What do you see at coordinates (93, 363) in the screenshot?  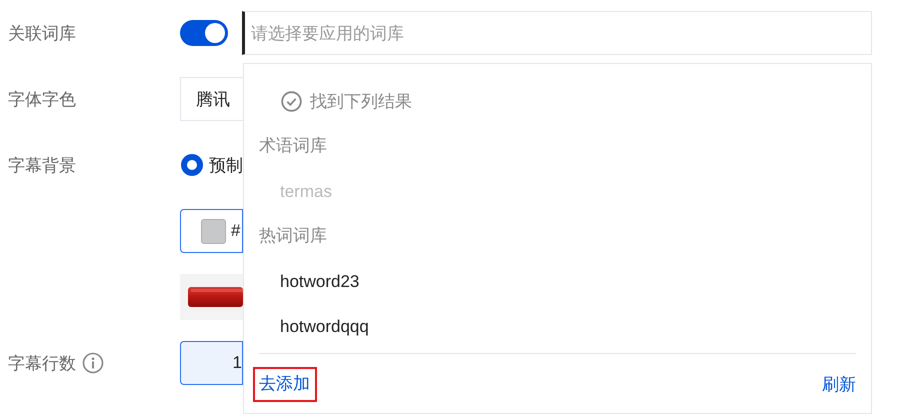 I see `info-icon` at bounding box center [93, 363].